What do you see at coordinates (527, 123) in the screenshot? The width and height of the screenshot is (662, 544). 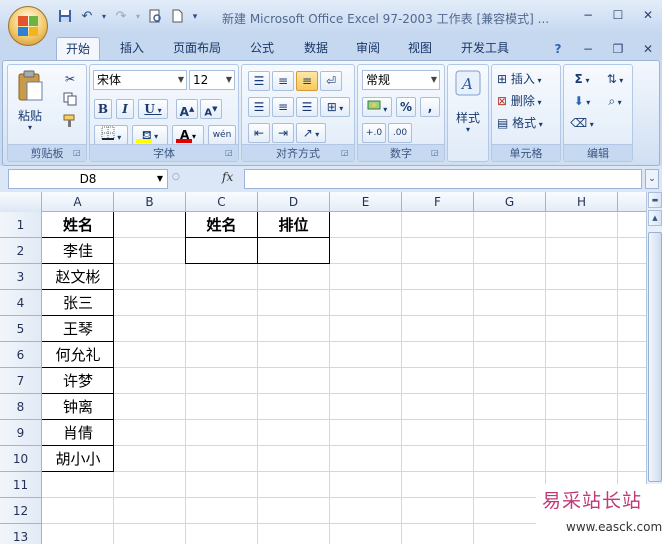 I see `format-cells-button: ▤ 格式 ▾` at bounding box center [527, 123].